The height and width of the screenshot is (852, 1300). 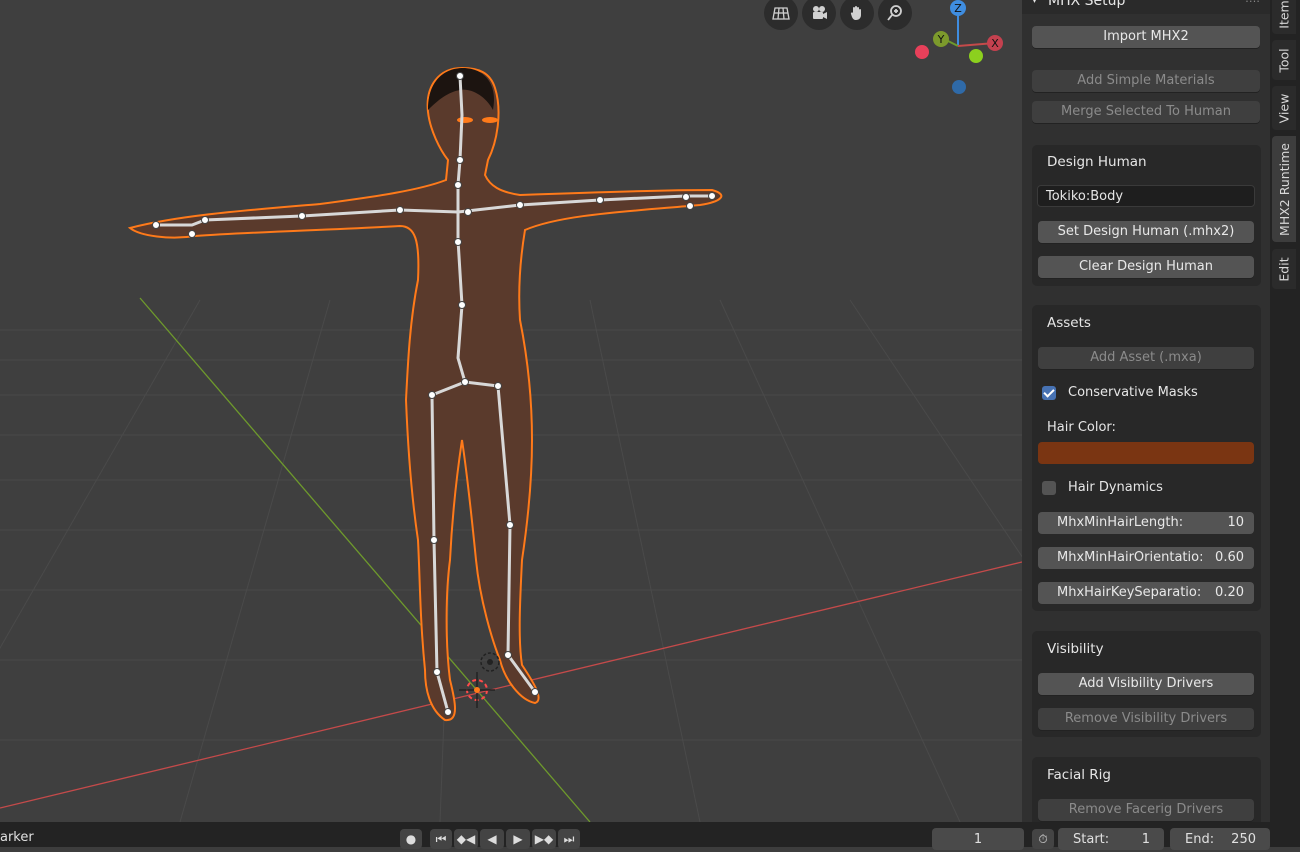 What do you see at coordinates (411, 839) in the screenshot?
I see `record-button: ●` at bounding box center [411, 839].